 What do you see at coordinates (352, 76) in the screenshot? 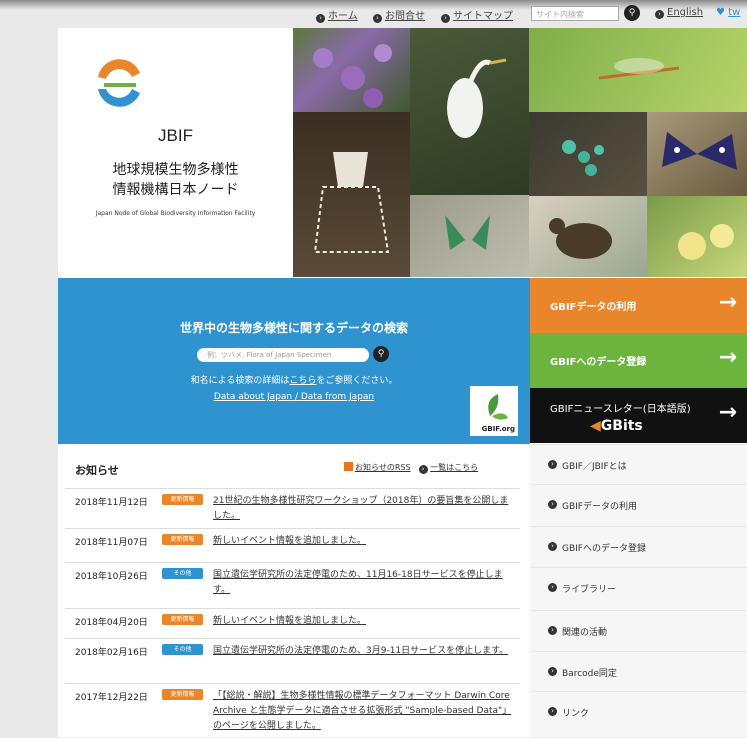
I see `flower-image` at bounding box center [352, 76].